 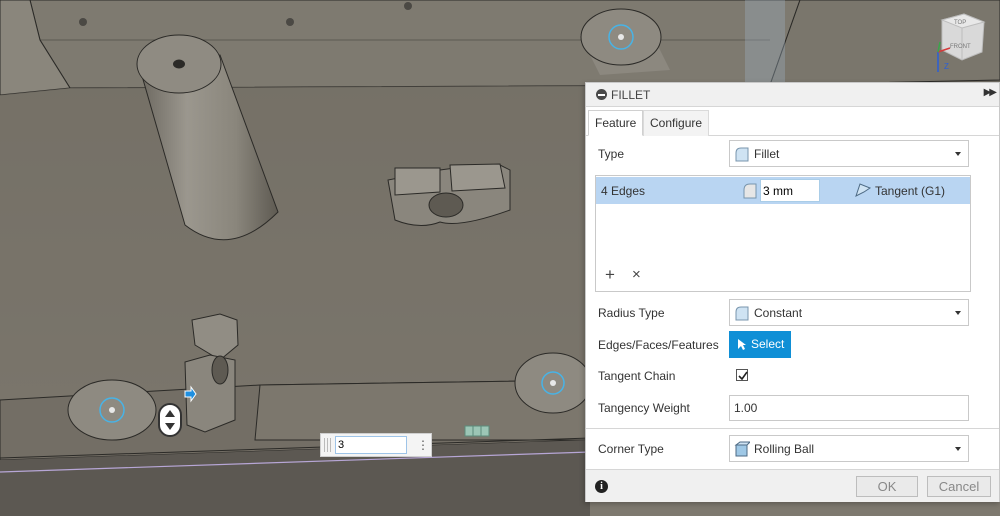 What do you see at coordinates (644, 408) in the screenshot?
I see `tangency-weight-label: Tangency Weight` at bounding box center [644, 408].